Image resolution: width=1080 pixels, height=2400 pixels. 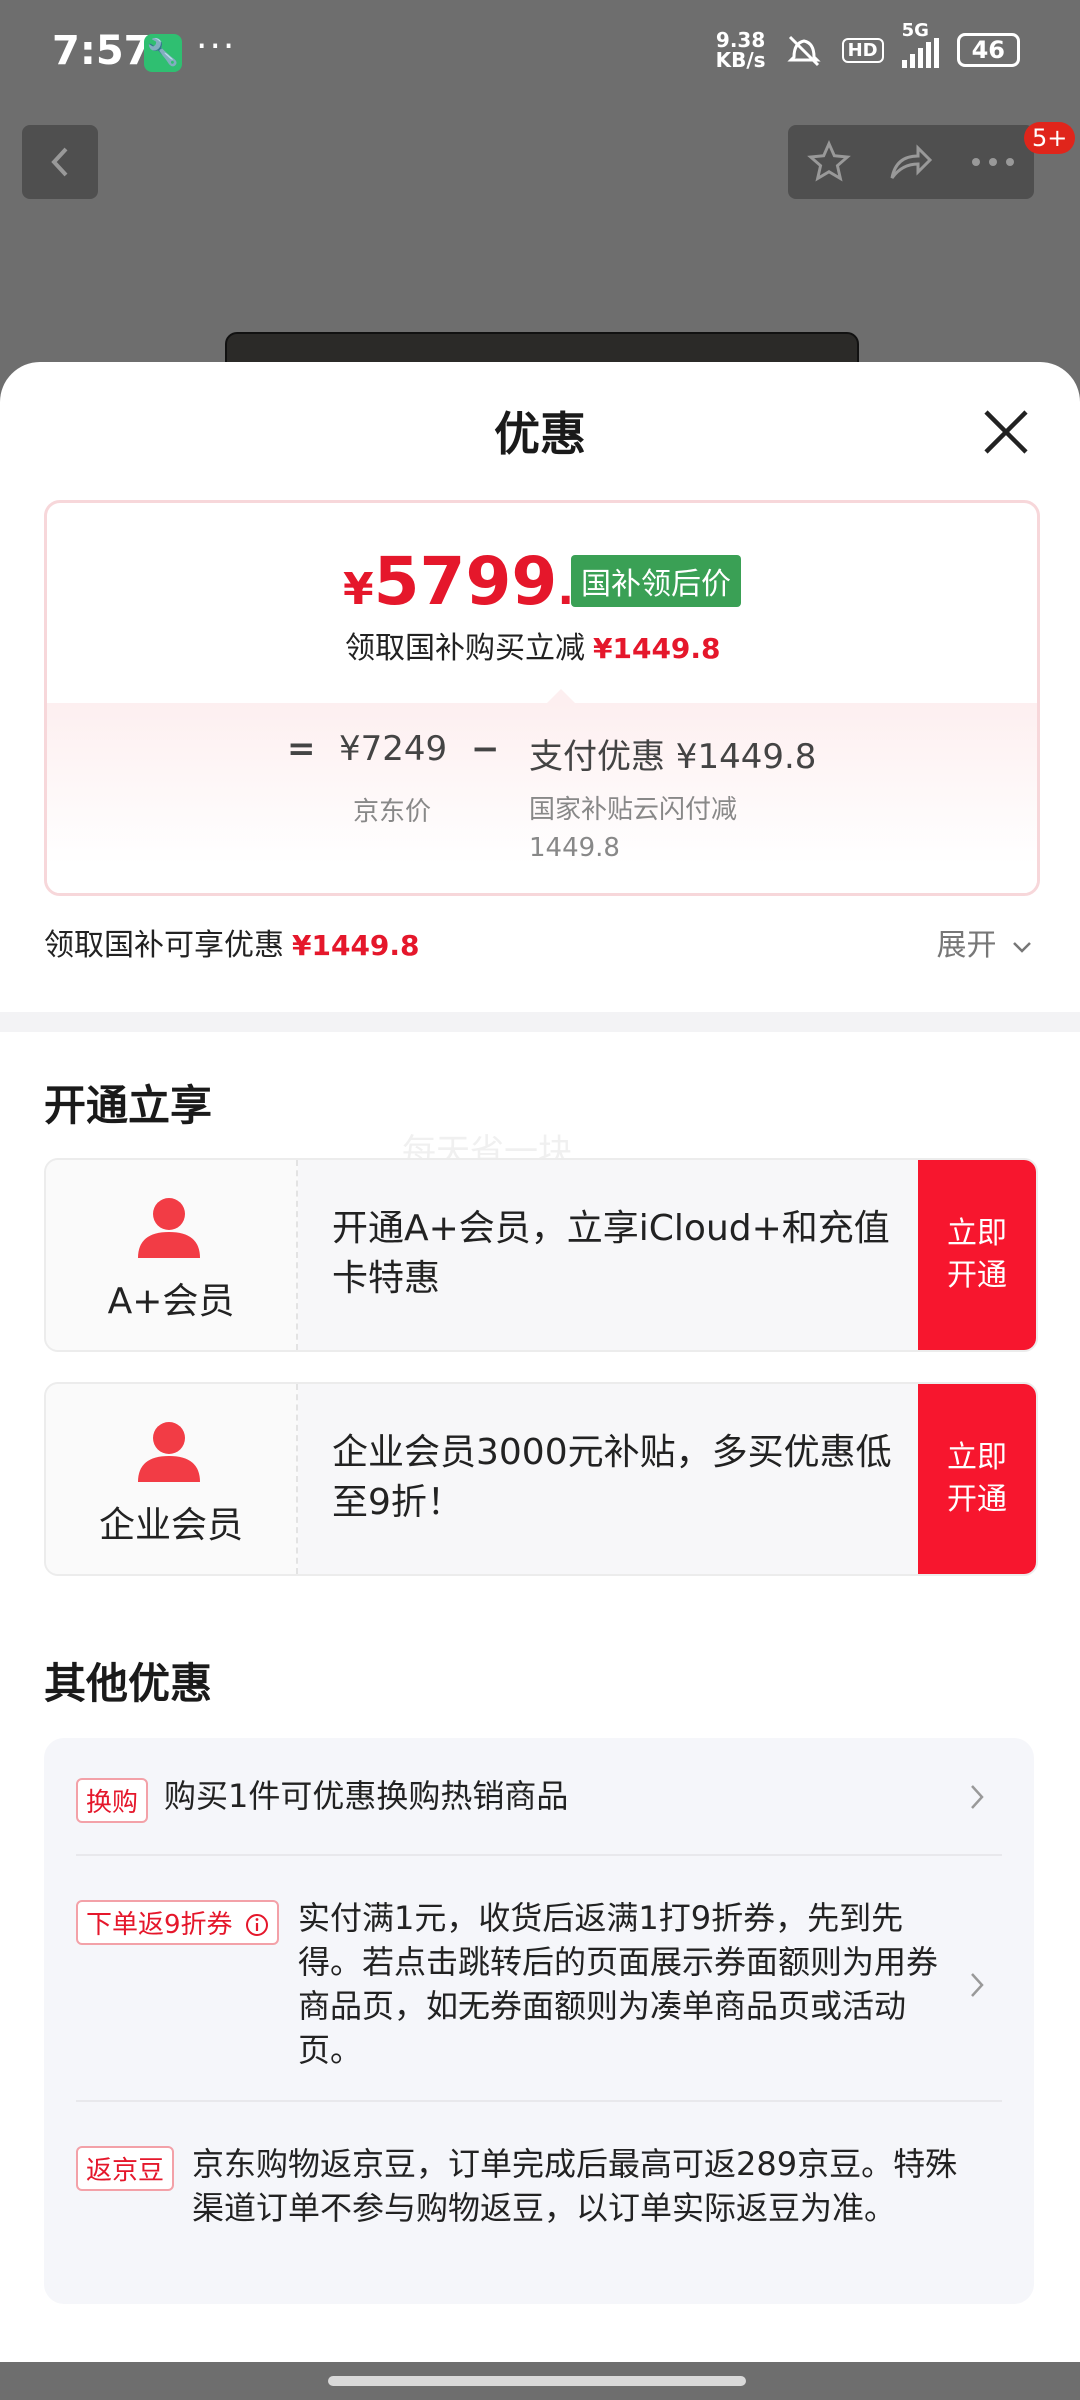 I want to click on offer-tag: 换购, so click(x=112, y=1800).